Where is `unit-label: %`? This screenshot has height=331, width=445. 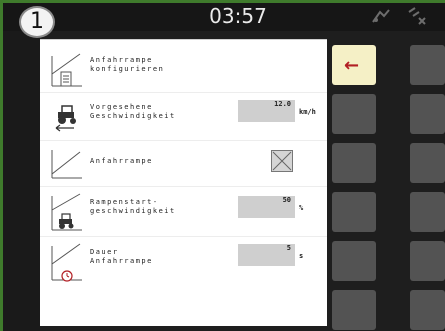 unit-label: % is located at coordinates (301, 208).